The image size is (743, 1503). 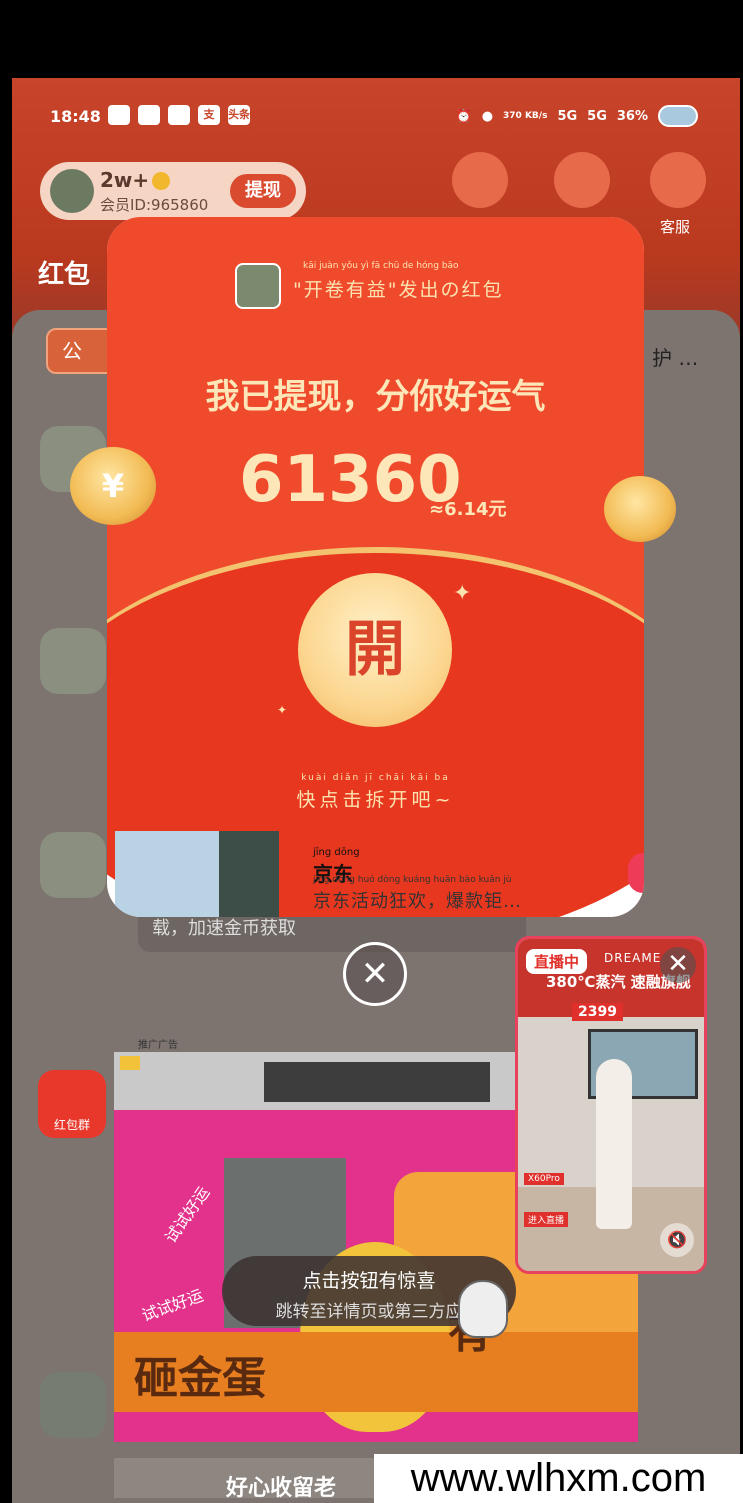 What do you see at coordinates (130, 1063) in the screenshot?
I see `ad-label` at bounding box center [130, 1063].